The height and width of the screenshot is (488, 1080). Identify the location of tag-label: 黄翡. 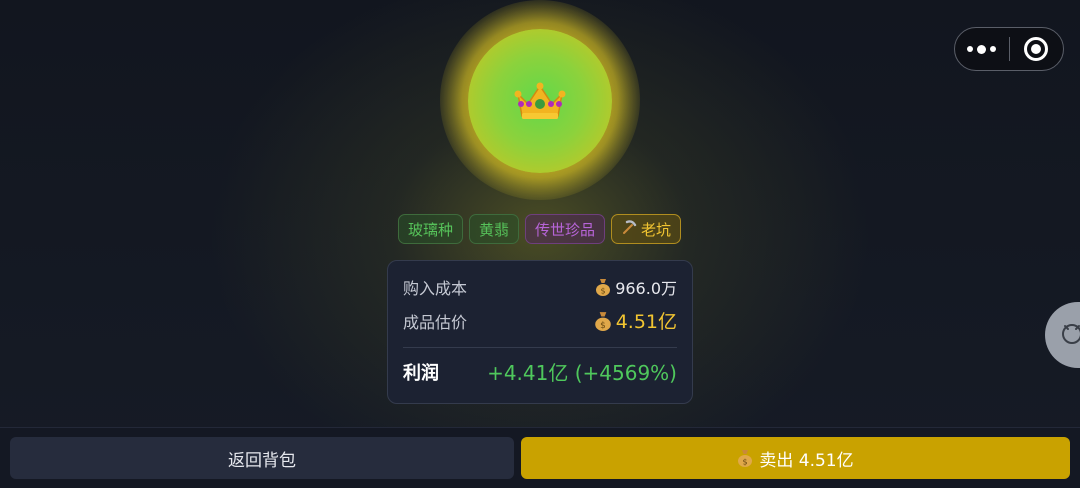
(494, 229).